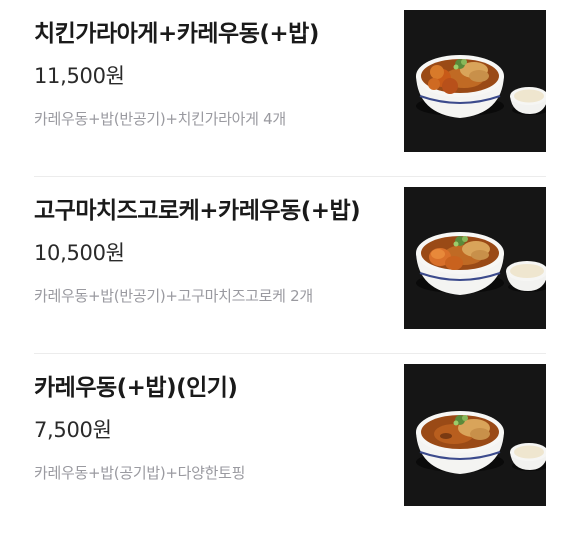 Image resolution: width=580 pixels, height=543 pixels. What do you see at coordinates (173, 296) in the screenshot?
I see `menu-item-description: 카레우동+밥(반공기)+고구마치즈고로케 2개` at bounding box center [173, 296].